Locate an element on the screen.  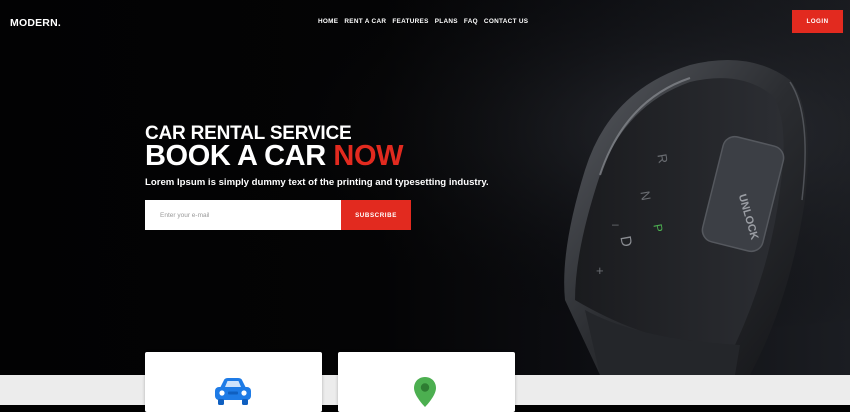
nav-features: FEATURES is located at coordinates (410, 21).